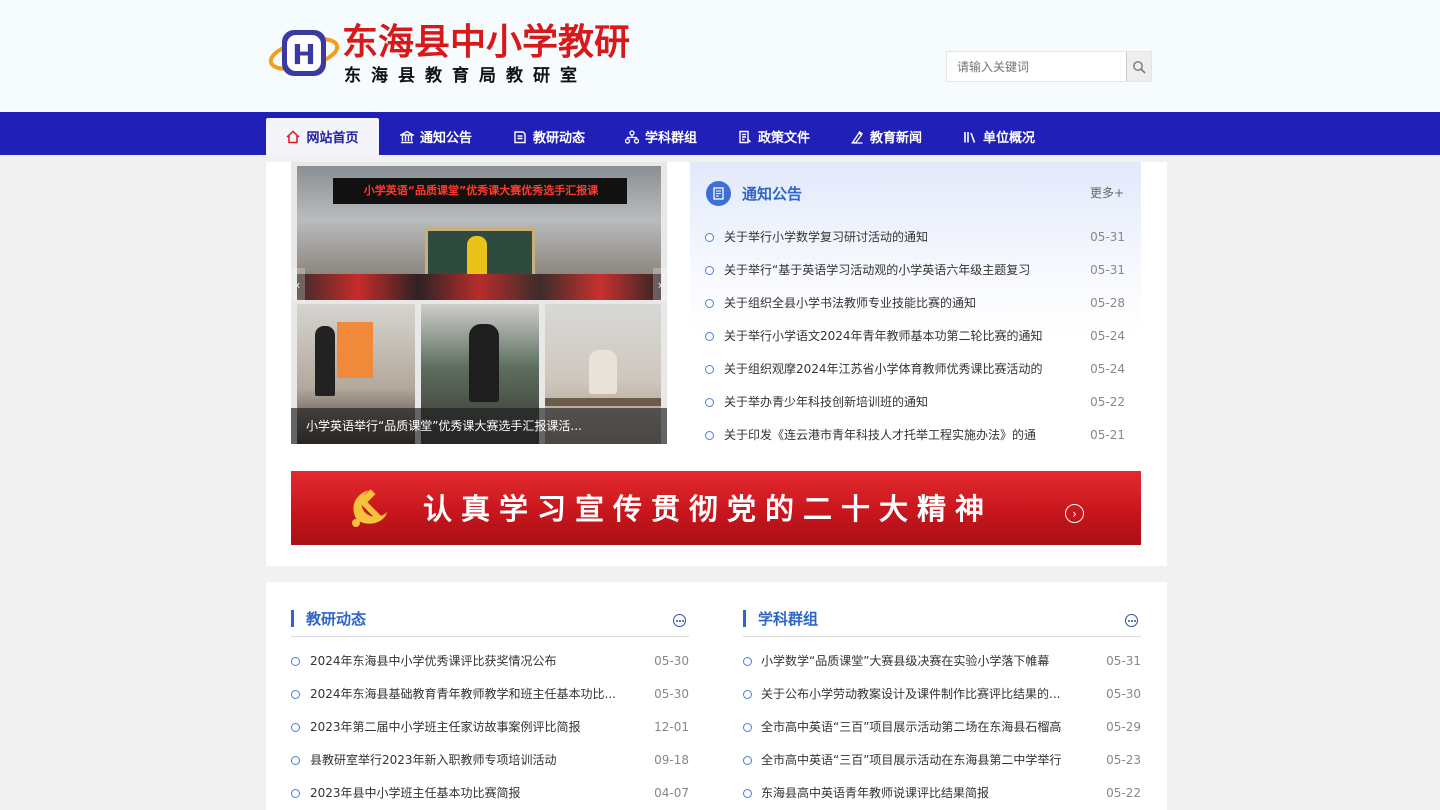 This screenshot has height=810, width=1440. I want to click on banner-text: 认真学习宣传贯彻党的二十大精神, so click(708, 509).